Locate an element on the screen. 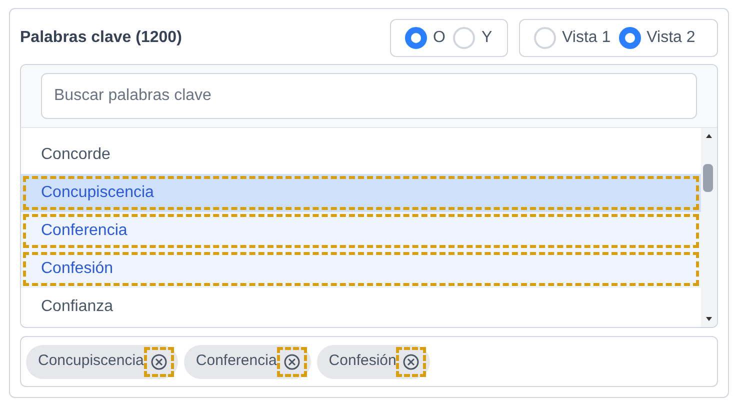 This screenshot has width=739, height=406. scroll-up-icon is located at coordinates (709, 136).